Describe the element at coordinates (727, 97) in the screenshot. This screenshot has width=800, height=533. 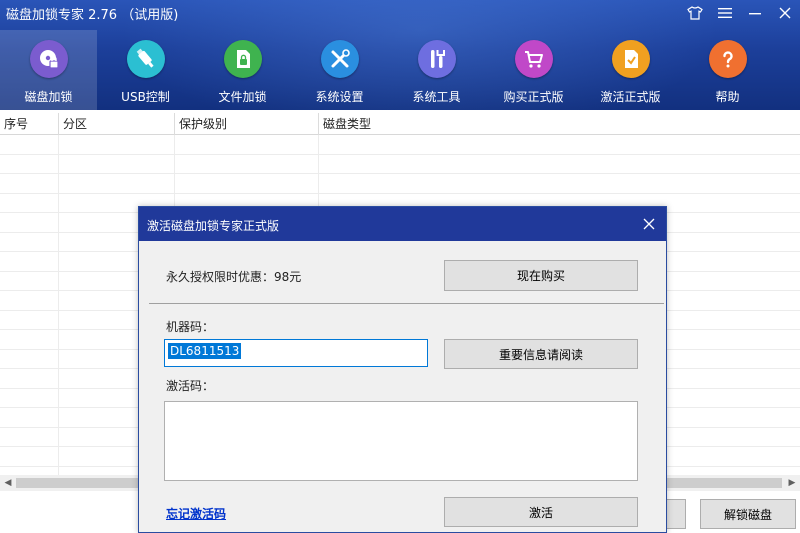
I see `toolbar-label: 帮助` at that location.